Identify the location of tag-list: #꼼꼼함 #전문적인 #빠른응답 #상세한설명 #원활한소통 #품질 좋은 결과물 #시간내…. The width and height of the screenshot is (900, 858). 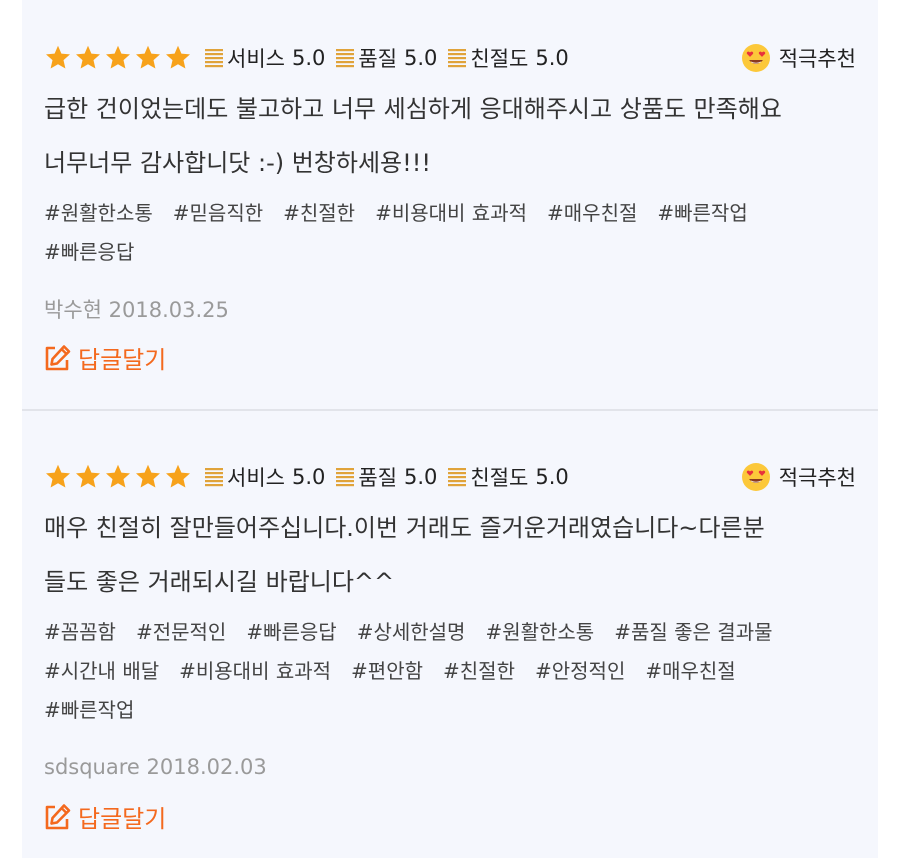
(441, 671).